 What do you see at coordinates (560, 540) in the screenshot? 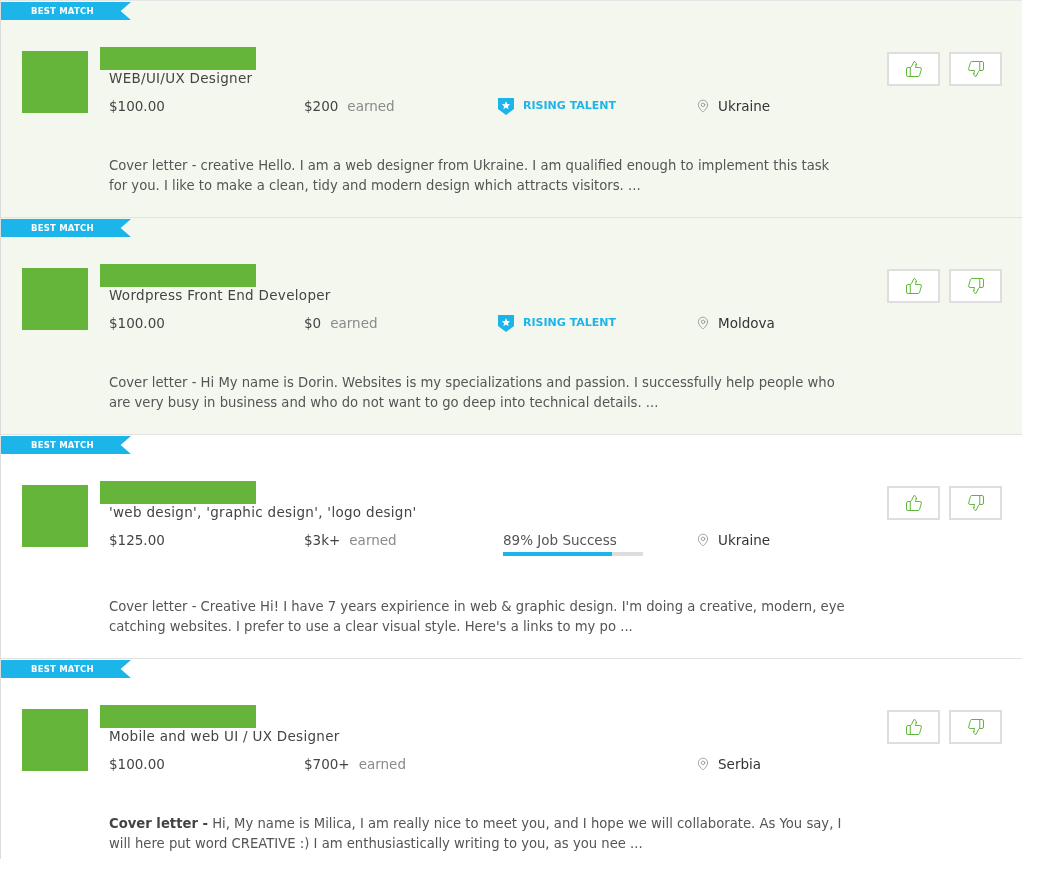
I see `job-success-label: 89% Job Success` at bounding box center [560, 540].